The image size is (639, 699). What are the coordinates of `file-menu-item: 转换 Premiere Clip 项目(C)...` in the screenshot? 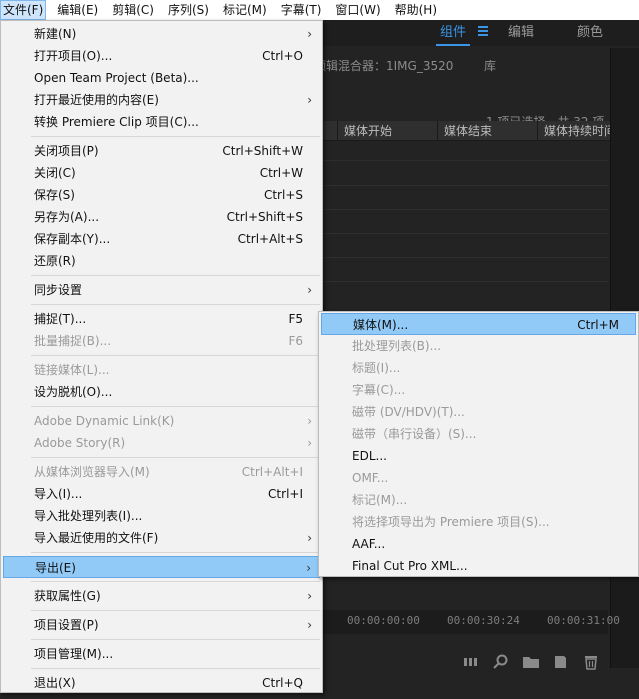 It's located at (161, 122).